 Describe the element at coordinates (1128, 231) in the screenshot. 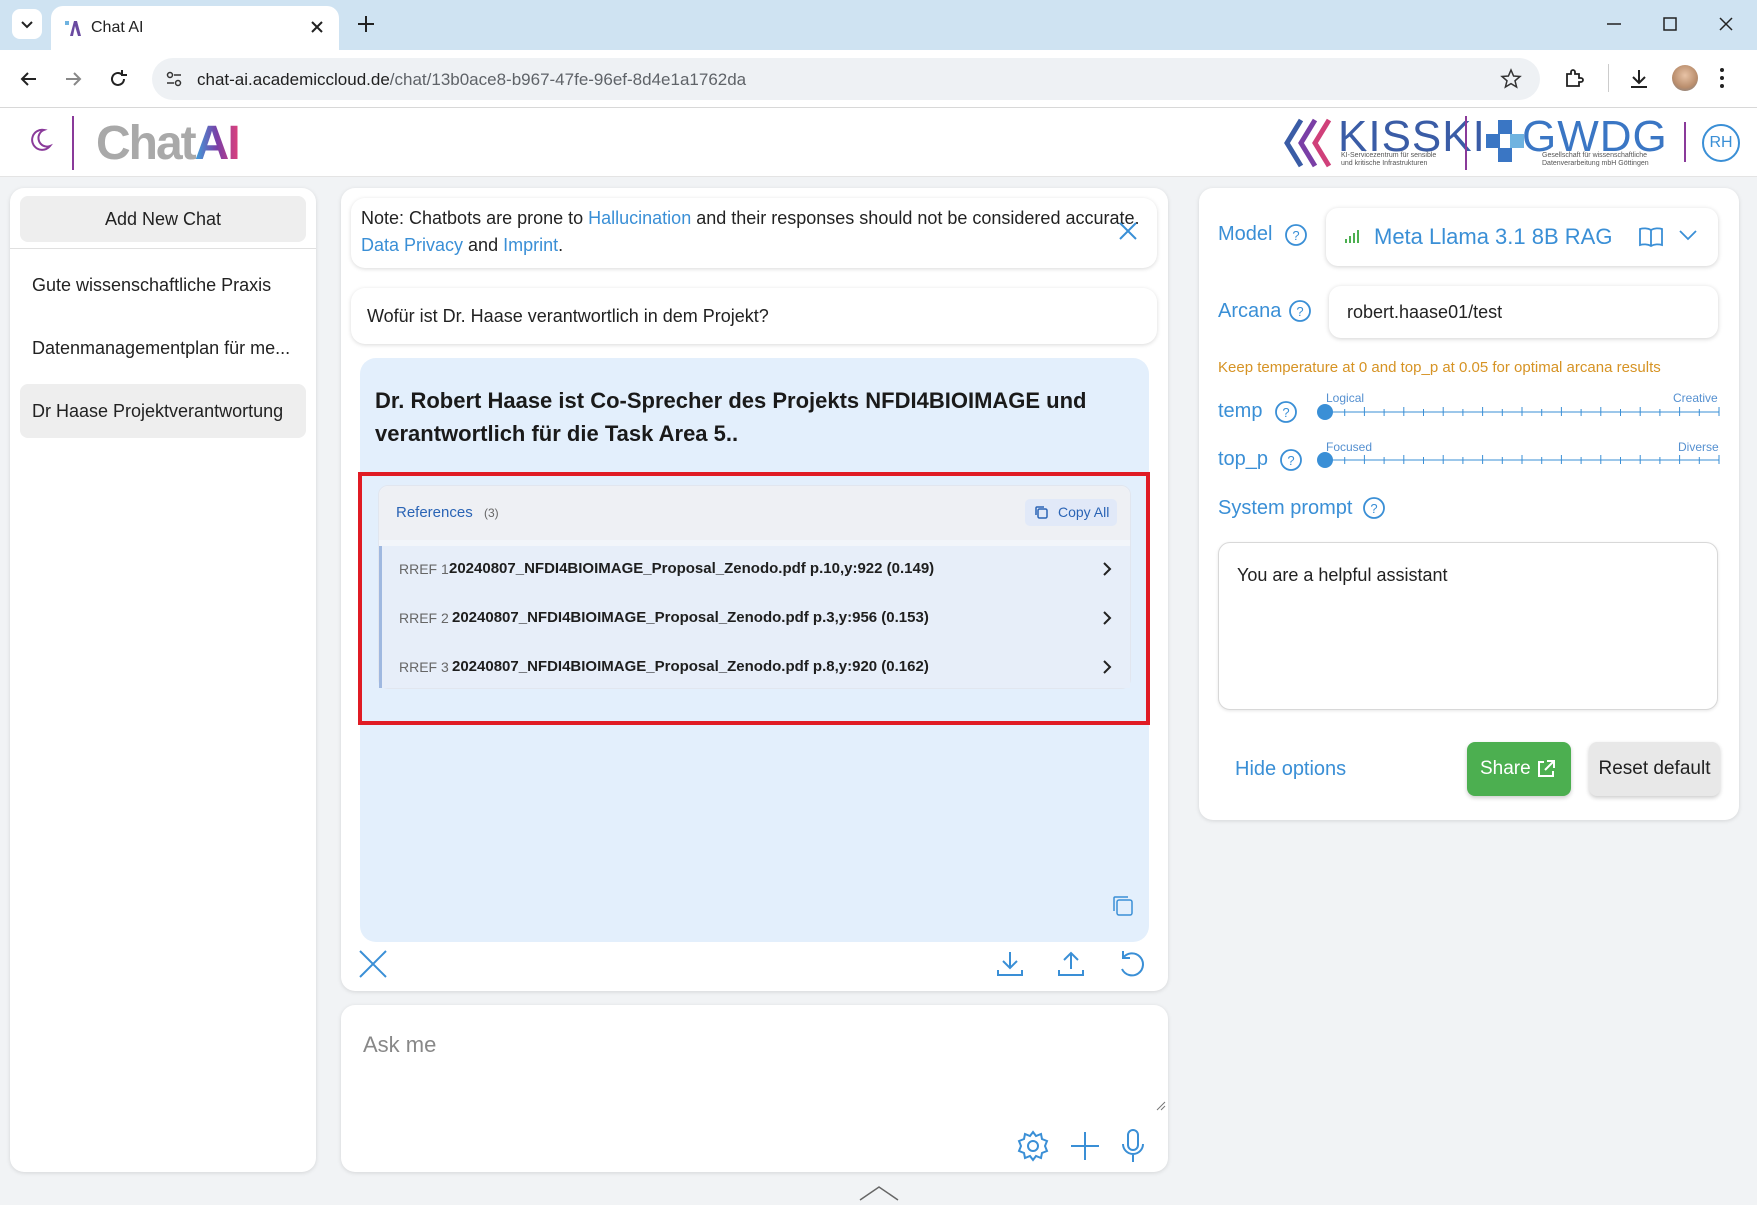

I see `close-note-icon` at that location.